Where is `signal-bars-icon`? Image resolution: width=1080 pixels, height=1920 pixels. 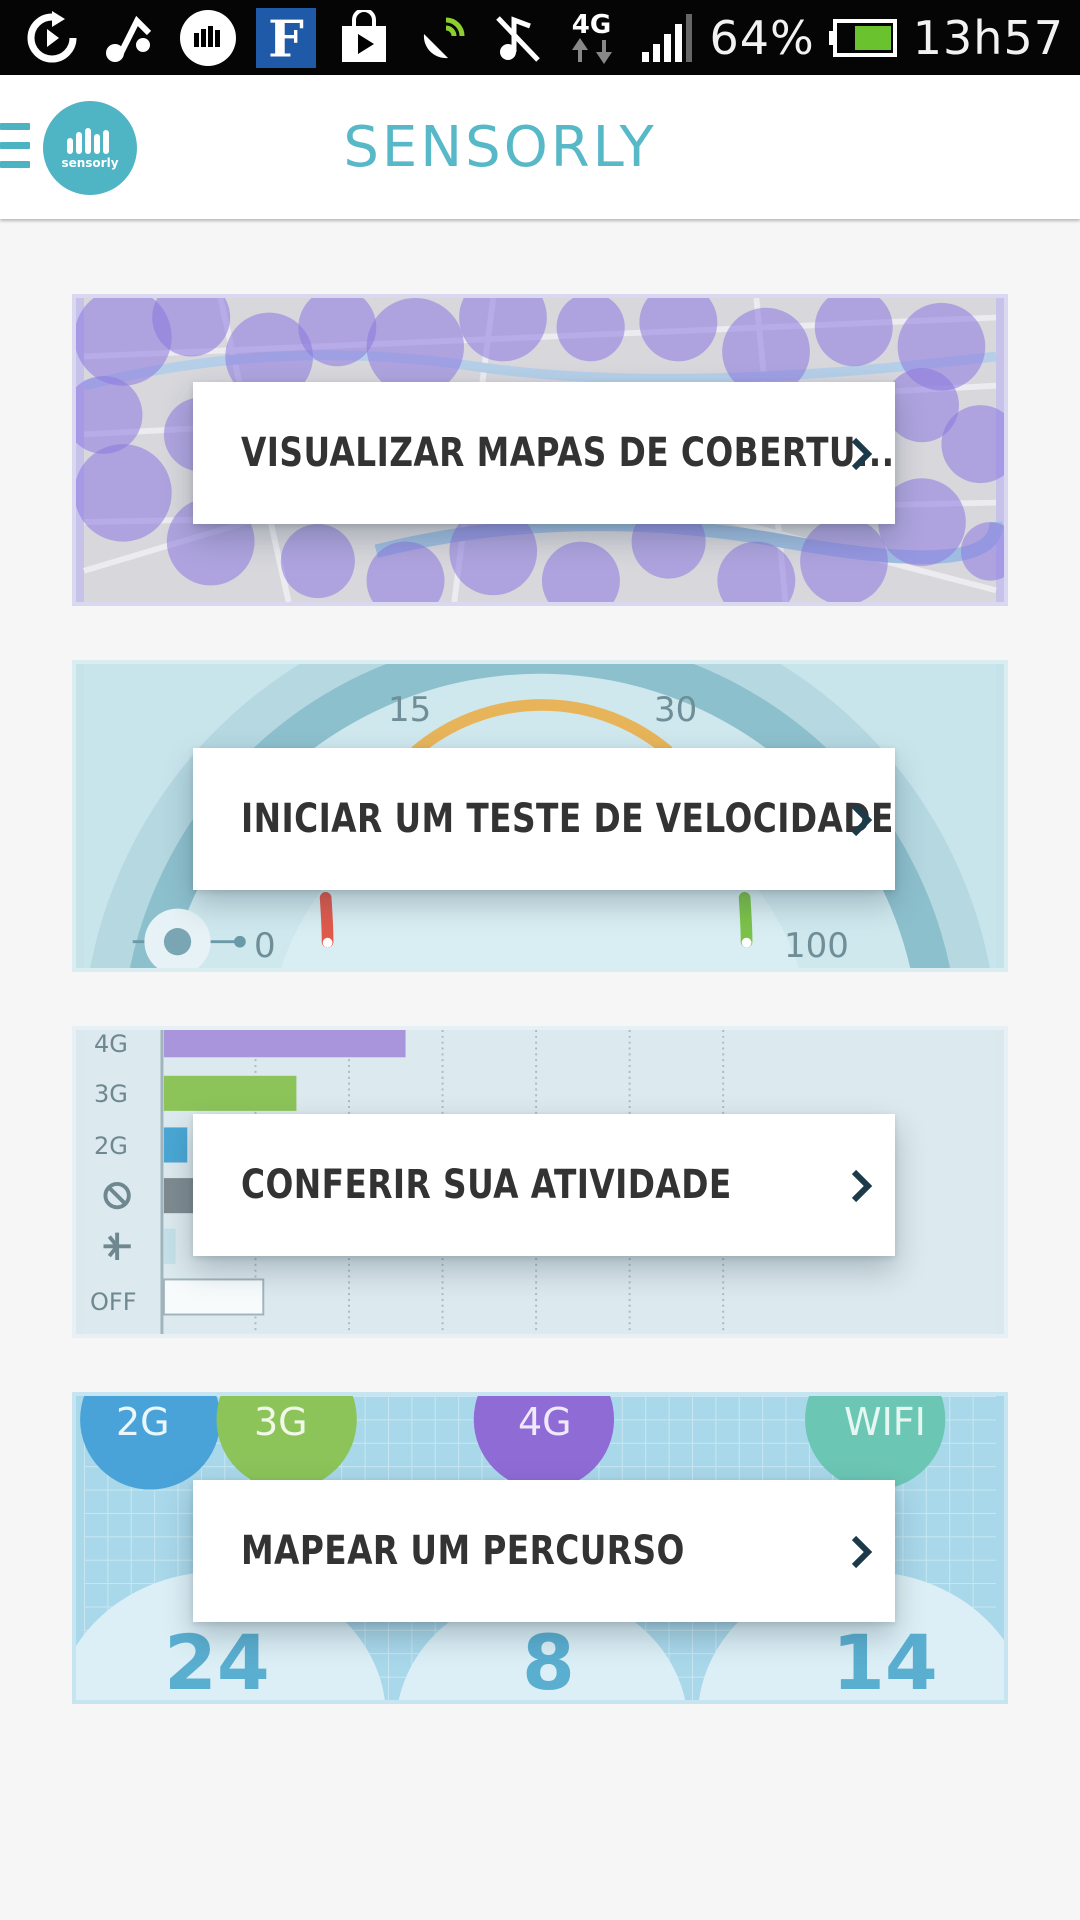 signal-bars-icon is located at coordinates (666, 38).